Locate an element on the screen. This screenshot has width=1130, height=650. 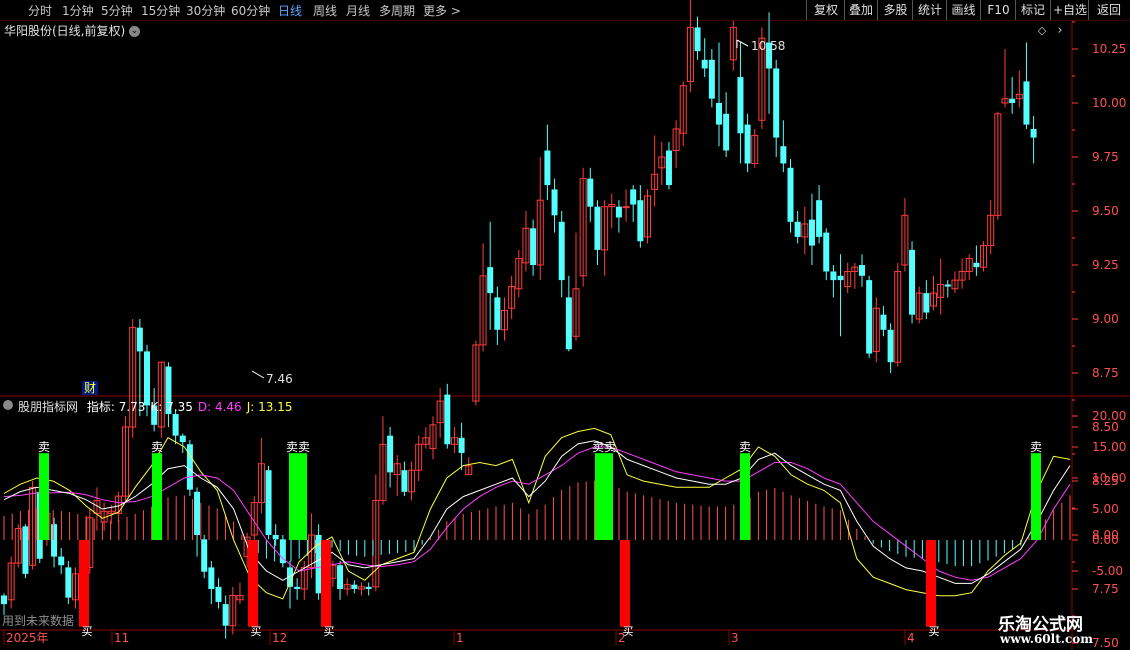
price-axis-label: 10.50 is located at coordinates (1109, 1).